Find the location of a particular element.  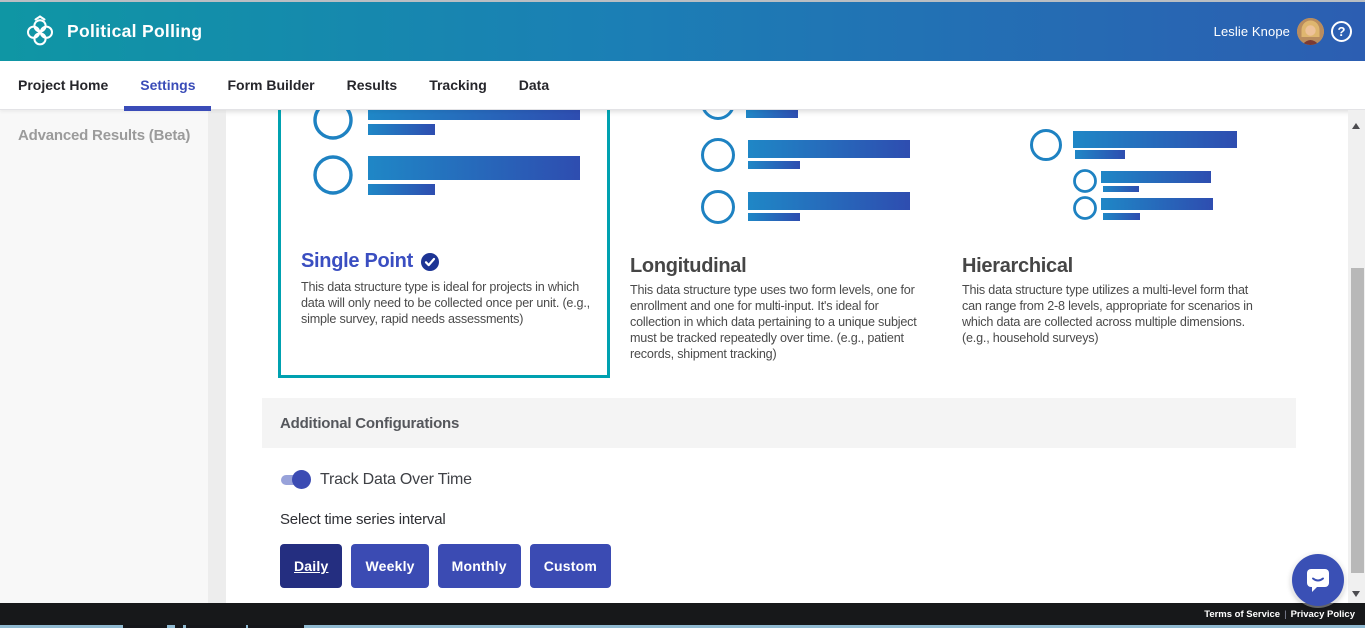

interval-button-weekly: Weekly is located at coordinates (390, 566).